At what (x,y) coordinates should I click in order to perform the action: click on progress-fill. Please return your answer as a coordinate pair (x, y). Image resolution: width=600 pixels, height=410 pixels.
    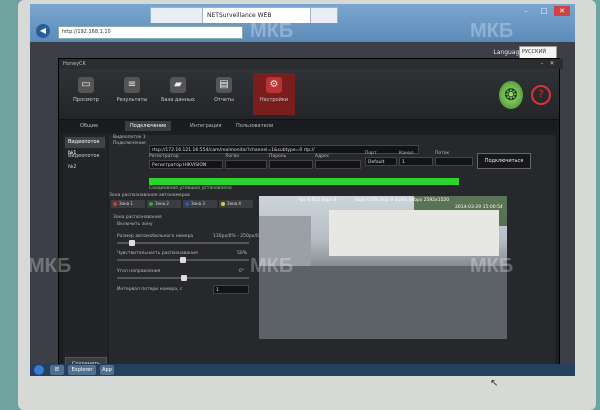
    Looking at the image, I should click on (304, 181).